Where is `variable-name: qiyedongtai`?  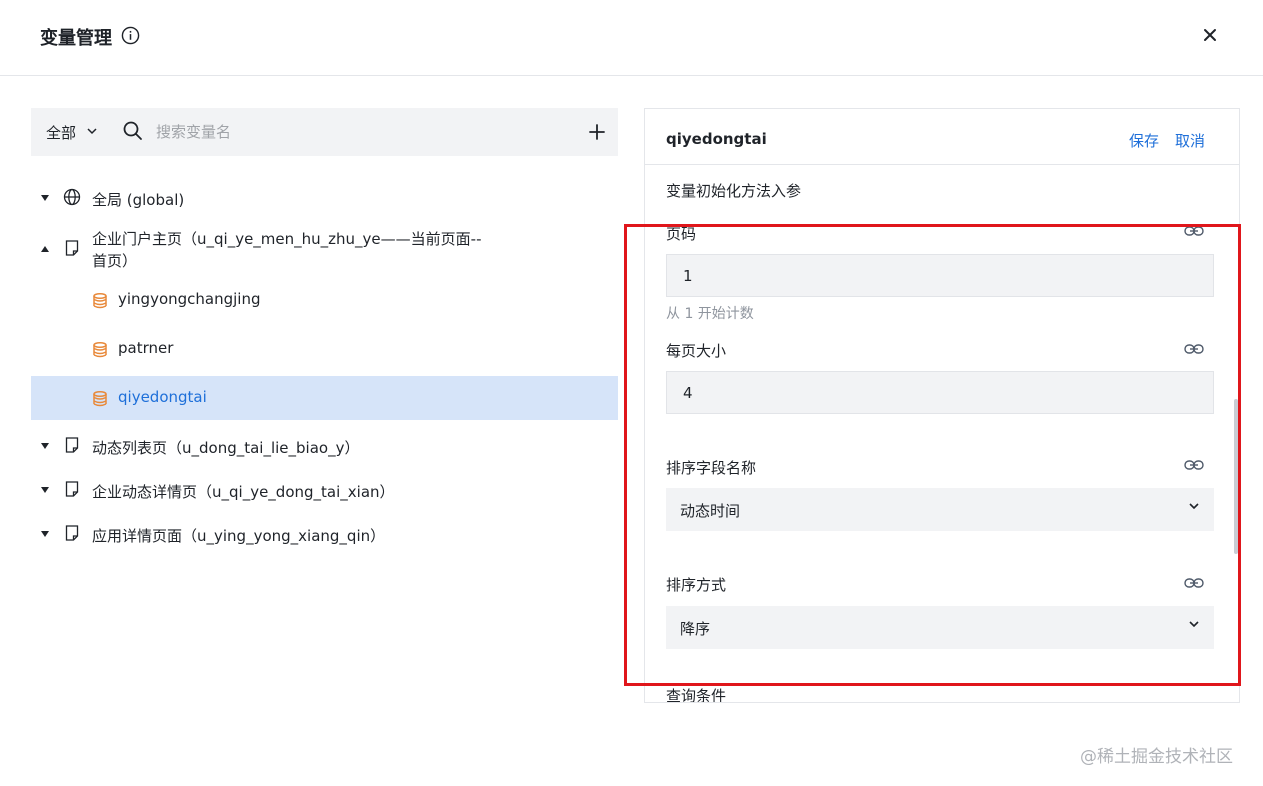
variable-name: qiyedongtai is located at coordinates (162, 397).